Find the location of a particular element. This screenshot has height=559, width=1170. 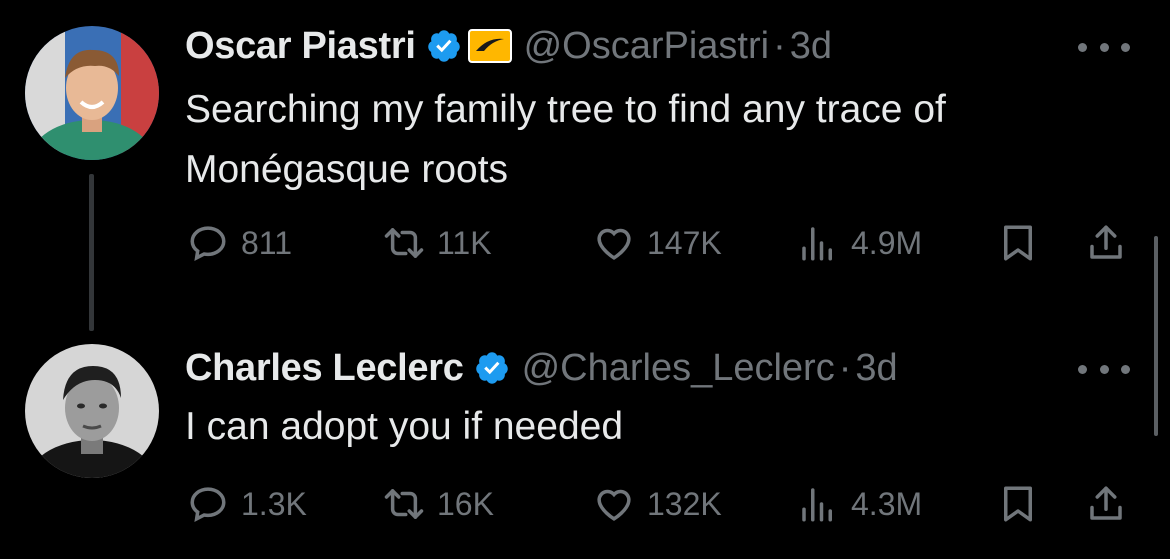

author-name: Charles Leclerc is located at coordinates (324, 368).